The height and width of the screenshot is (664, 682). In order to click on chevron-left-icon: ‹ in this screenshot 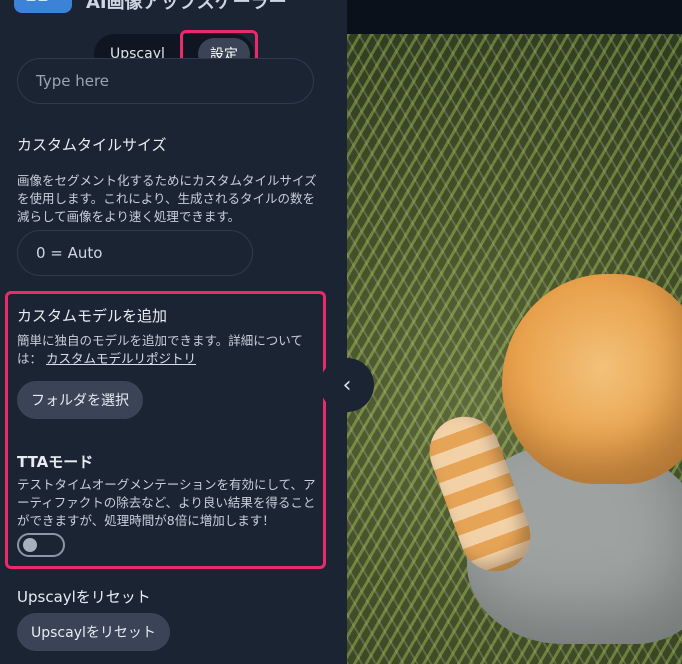, I will do `click(347, 385)`.